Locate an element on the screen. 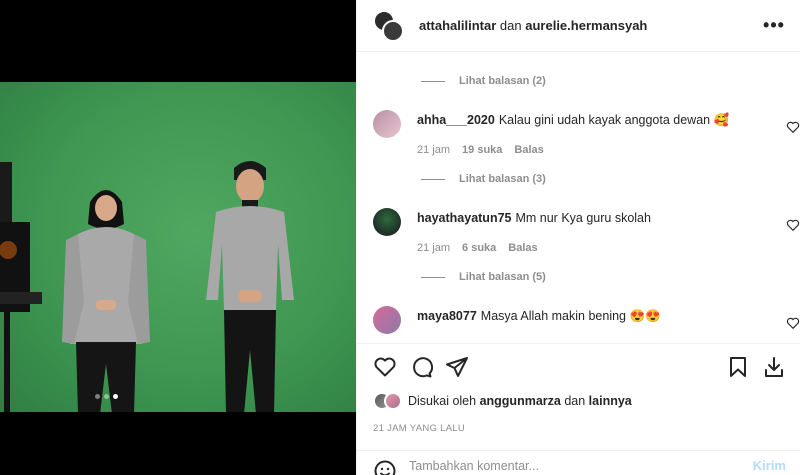 This screenshot has height=475, width=800. comment-body: Kalau gini udah kayak anggota dewan 🥰 is located at coordinates (614, 120).